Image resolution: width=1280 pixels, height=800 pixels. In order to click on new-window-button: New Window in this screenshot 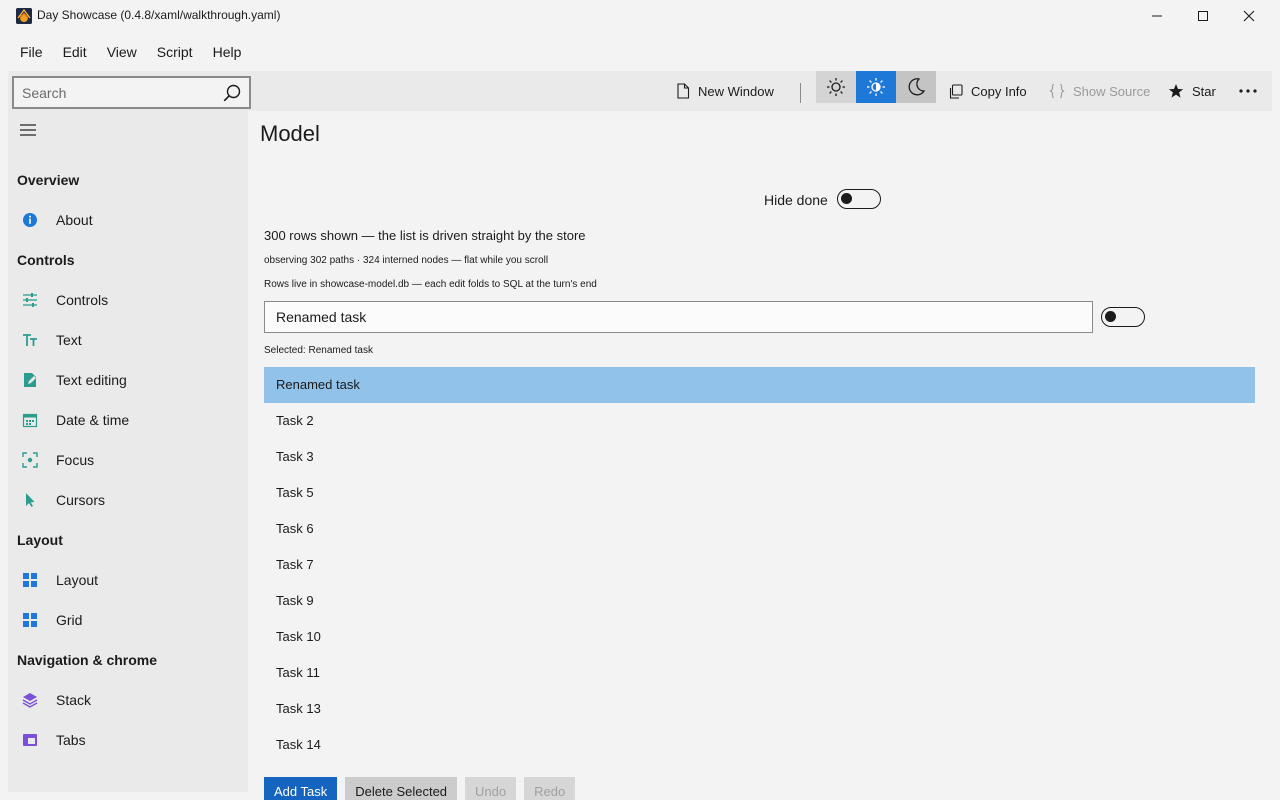, I will do `click(725, 91)`.